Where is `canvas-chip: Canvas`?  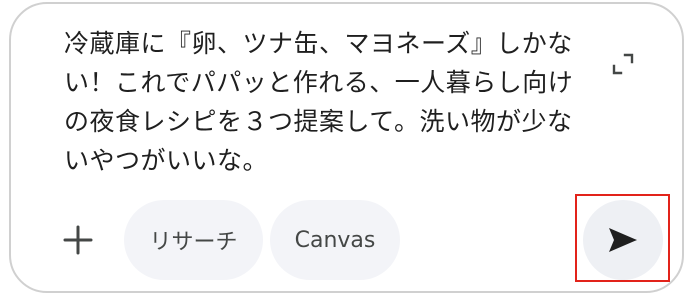
canvas-chip: Canvas is located at coordinates (335, 240).